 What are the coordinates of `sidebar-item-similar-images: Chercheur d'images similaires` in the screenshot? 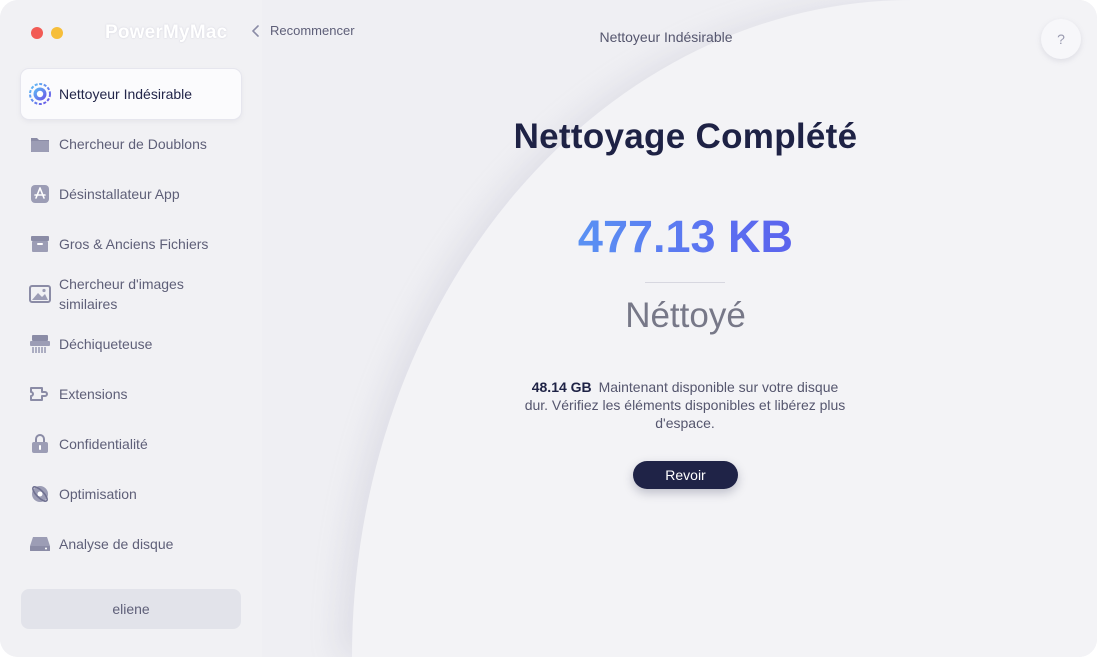 It's located at (131, 294).